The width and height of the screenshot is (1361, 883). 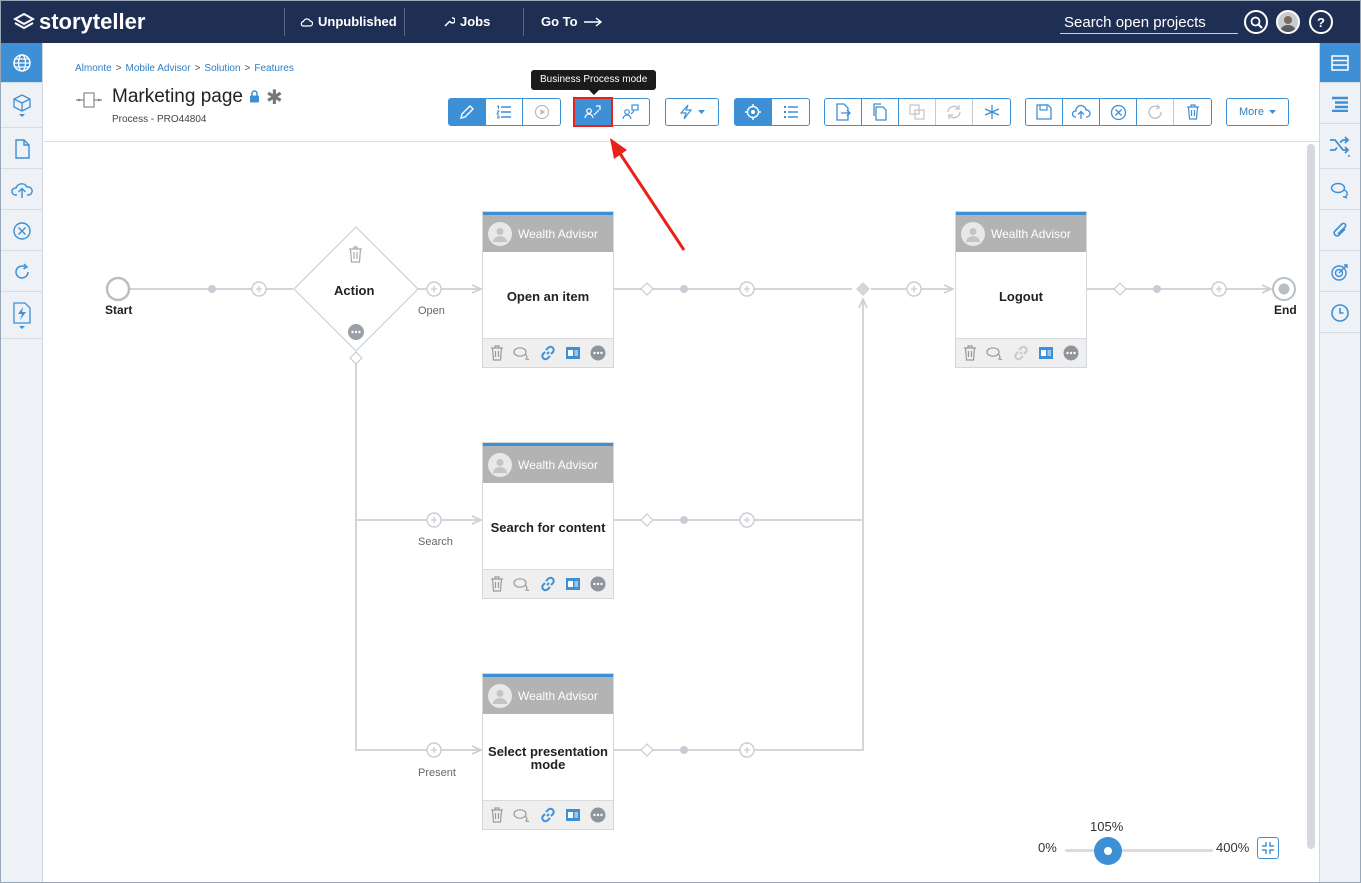 I want to click on end-event-core, so click(x=1284, y=289).